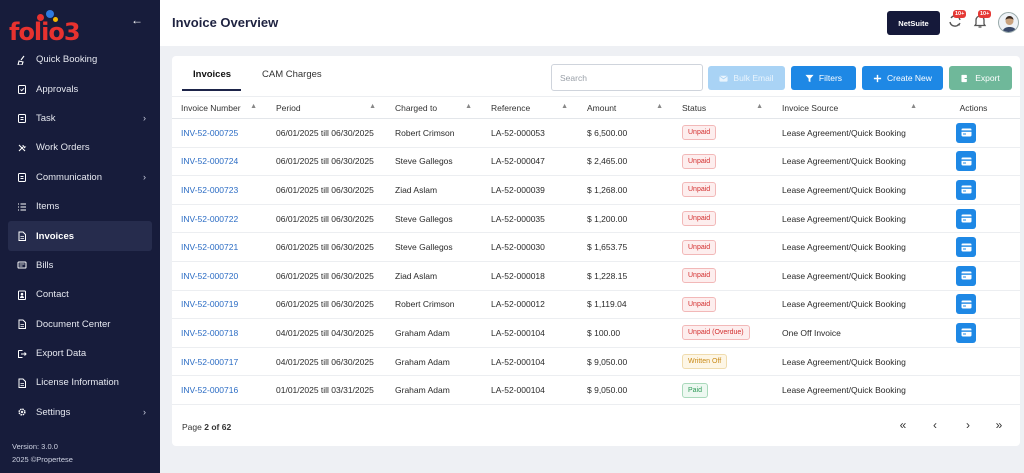  I want to click on column-header-label: Invoice Number, so click(211, 107).